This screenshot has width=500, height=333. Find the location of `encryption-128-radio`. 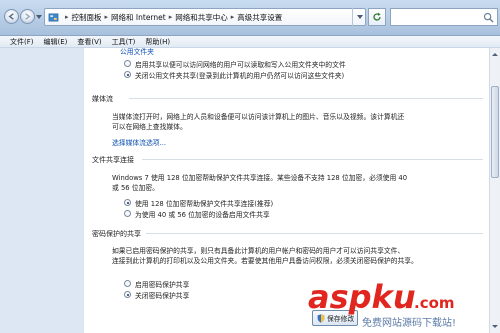

encryption-128-radio is located at coordinates (127, 202).